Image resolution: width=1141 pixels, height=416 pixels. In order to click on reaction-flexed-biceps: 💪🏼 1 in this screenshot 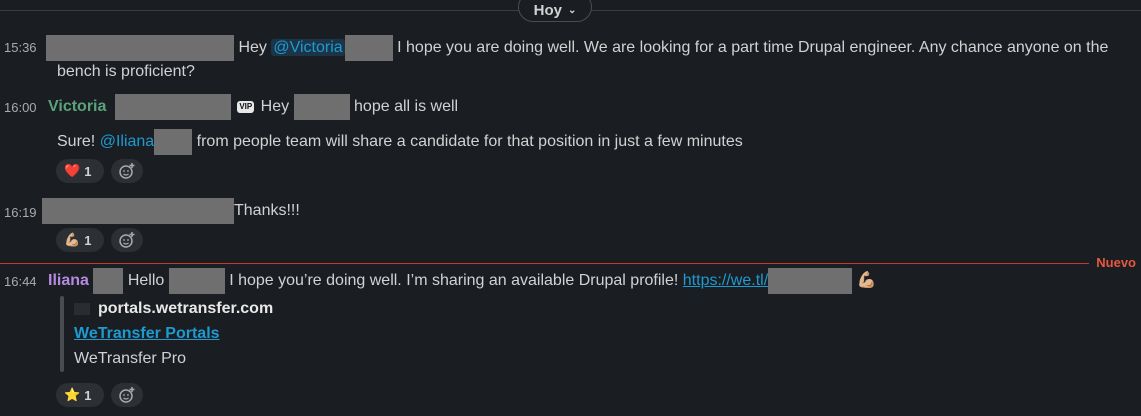, I will do `click(80, 240)`.